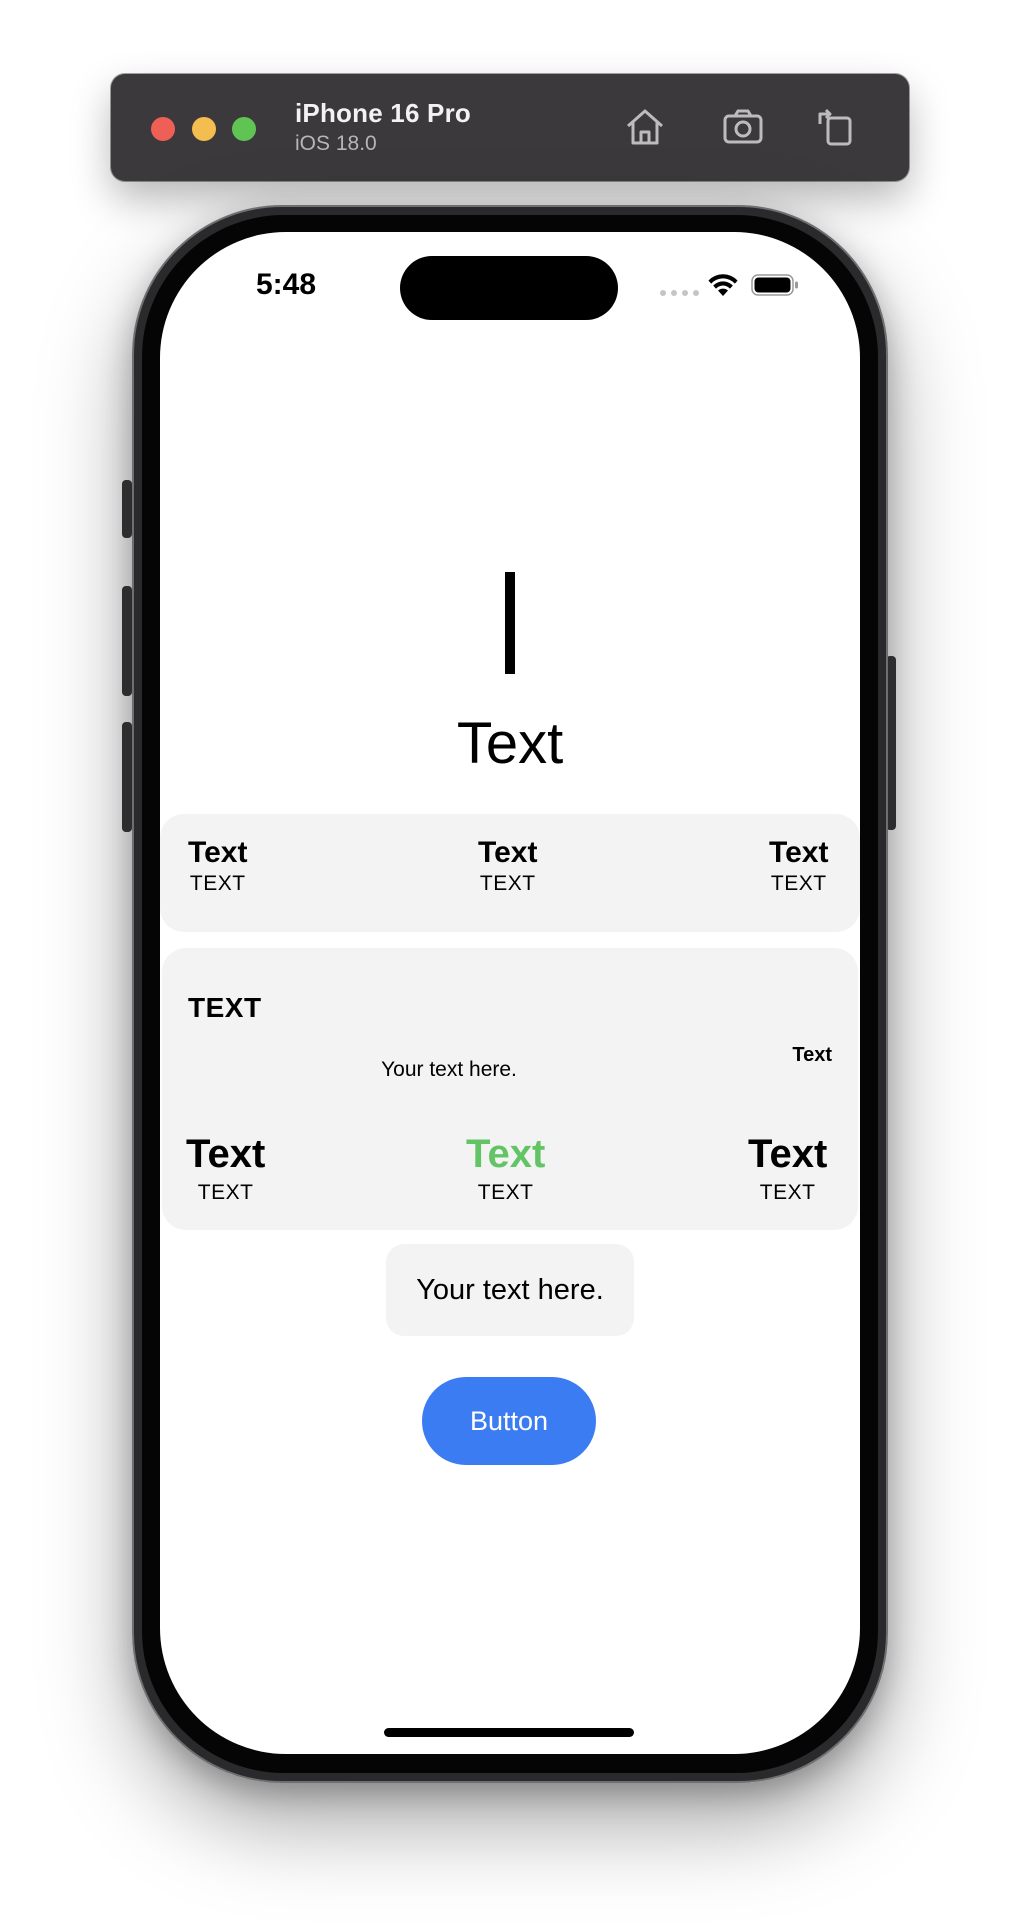 Image resolution: width=1018 pixels, height=1932 pixels. I want to click on wifi-icon, so click(723, 285).